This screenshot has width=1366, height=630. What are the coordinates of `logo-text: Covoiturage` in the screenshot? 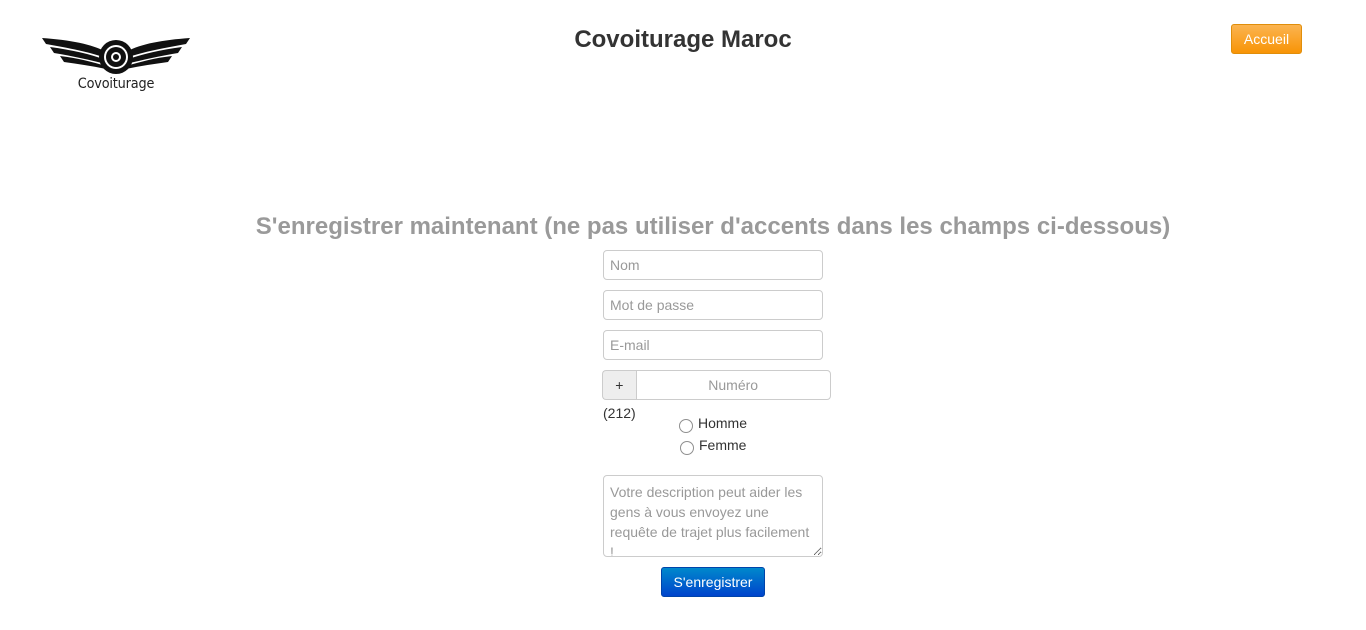 It's located at (116, 84).